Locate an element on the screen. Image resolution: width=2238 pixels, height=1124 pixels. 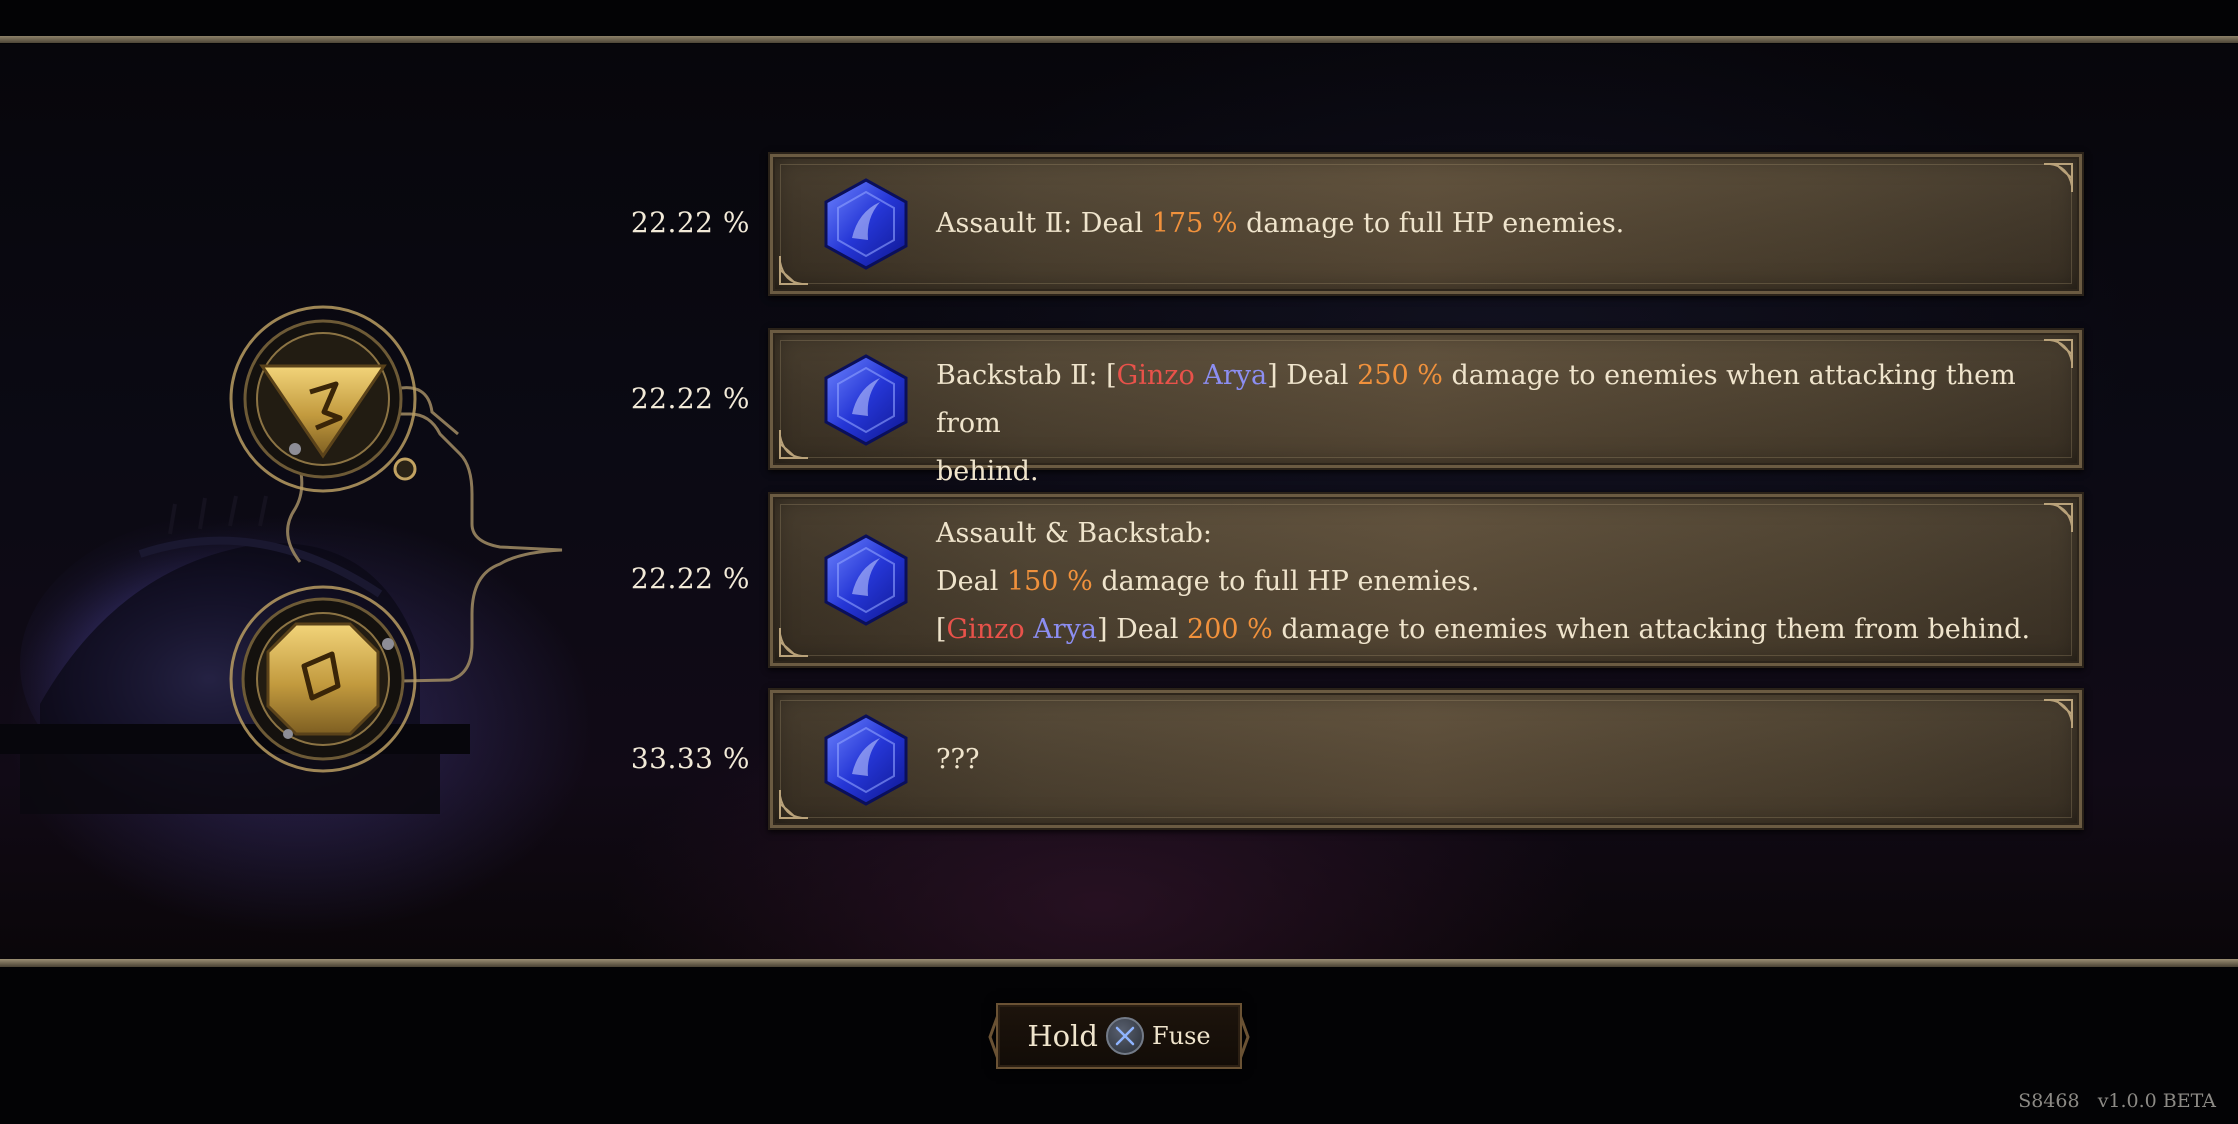
rune-fusion-tree is located at coordinates (396, 539).